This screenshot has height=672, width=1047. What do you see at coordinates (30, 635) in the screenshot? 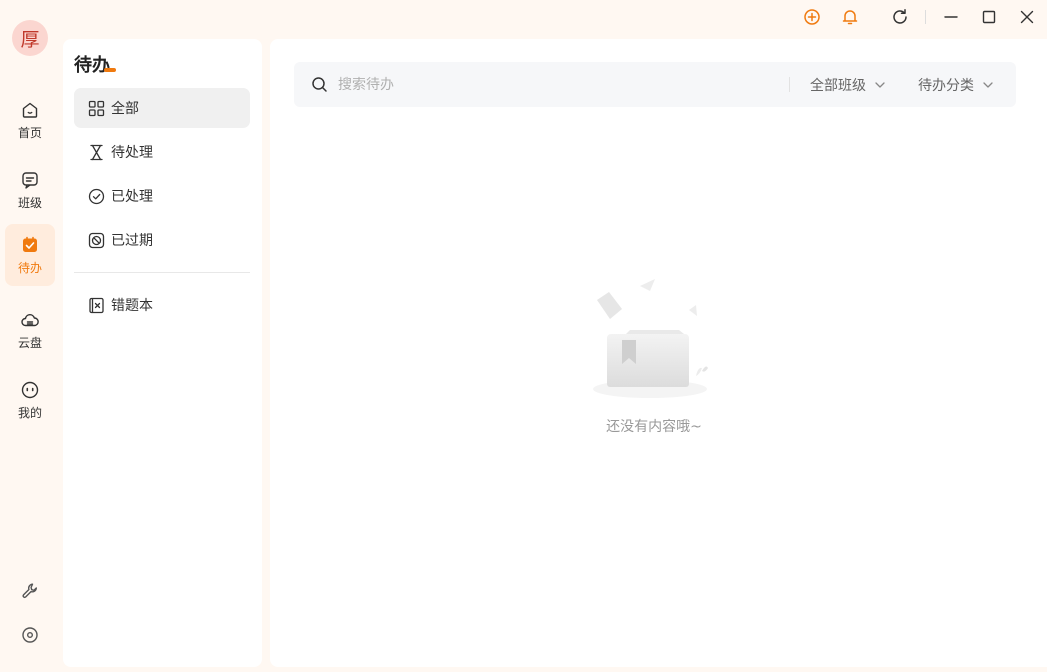
I see `settings-icon` at bounding box center [30, 635].